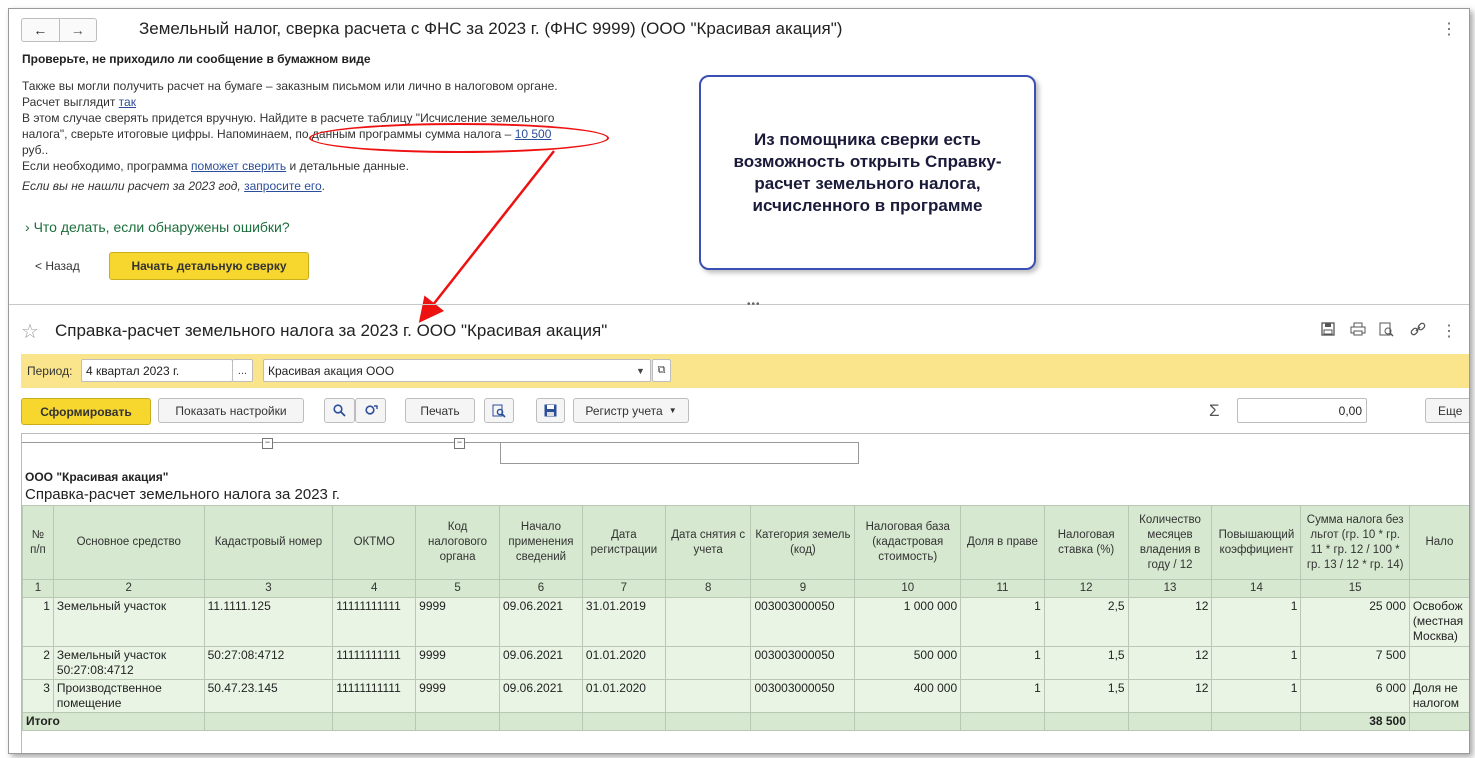  What do you see at coordinates (27, 227) in the screenshot?
I see `chevron-right-icon: ›` at bounding box center [27, 227].